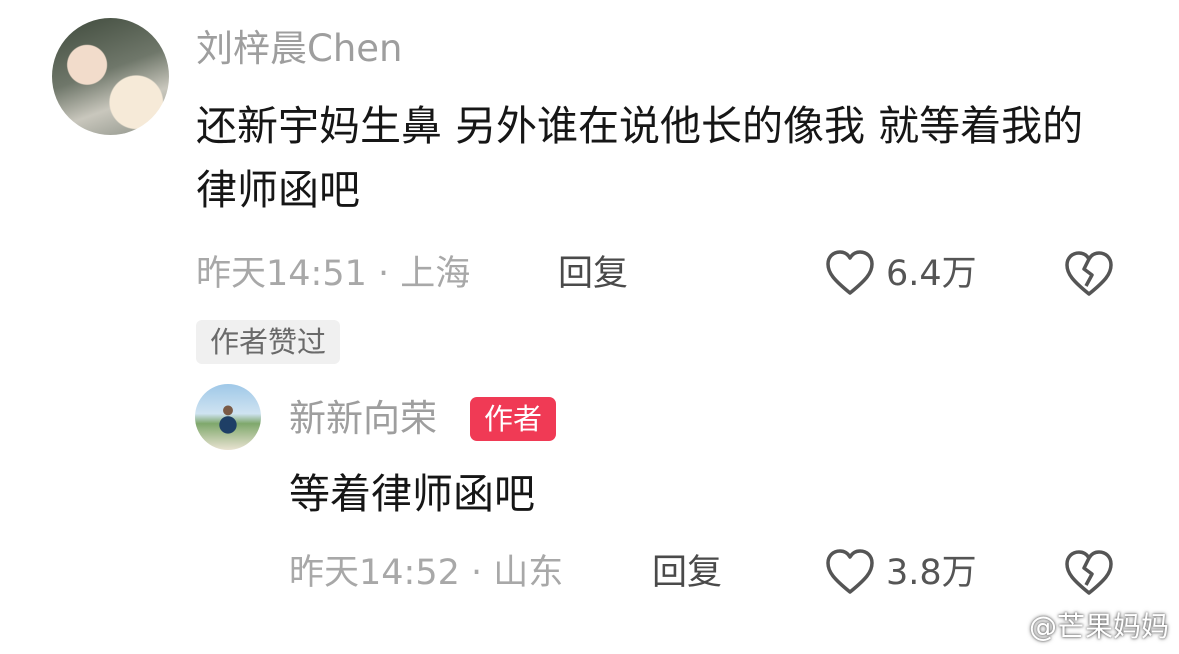  Describe the element at coordinates (528, 573) in the screenshot. I see `reply-location: 山东` at that location.